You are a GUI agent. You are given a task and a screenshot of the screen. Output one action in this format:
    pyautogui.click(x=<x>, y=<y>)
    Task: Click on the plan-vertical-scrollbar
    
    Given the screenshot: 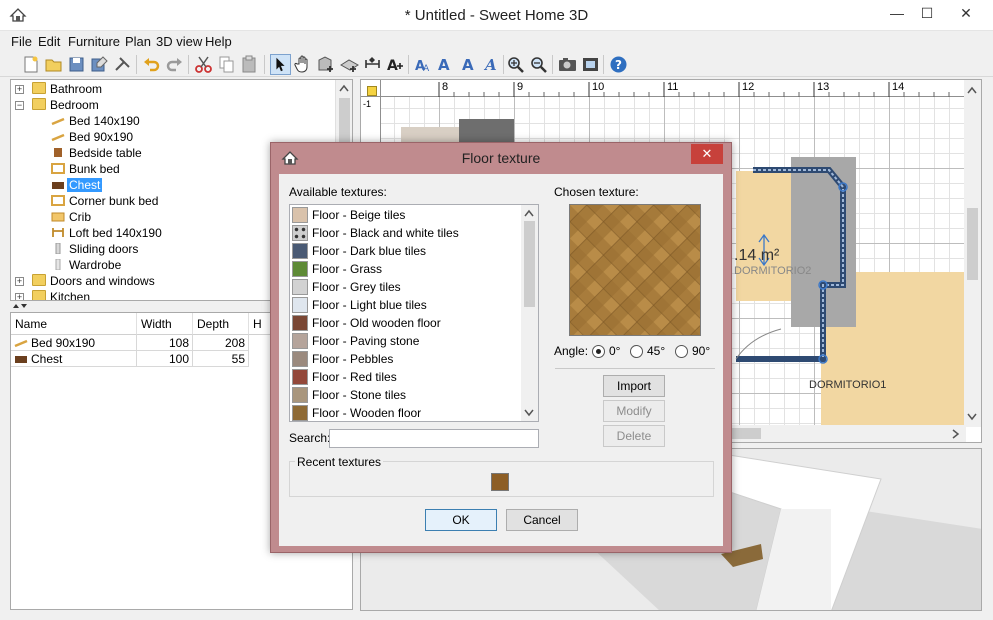 What is the action you would take?
    pyautogui.click(x=972, y=253)
    